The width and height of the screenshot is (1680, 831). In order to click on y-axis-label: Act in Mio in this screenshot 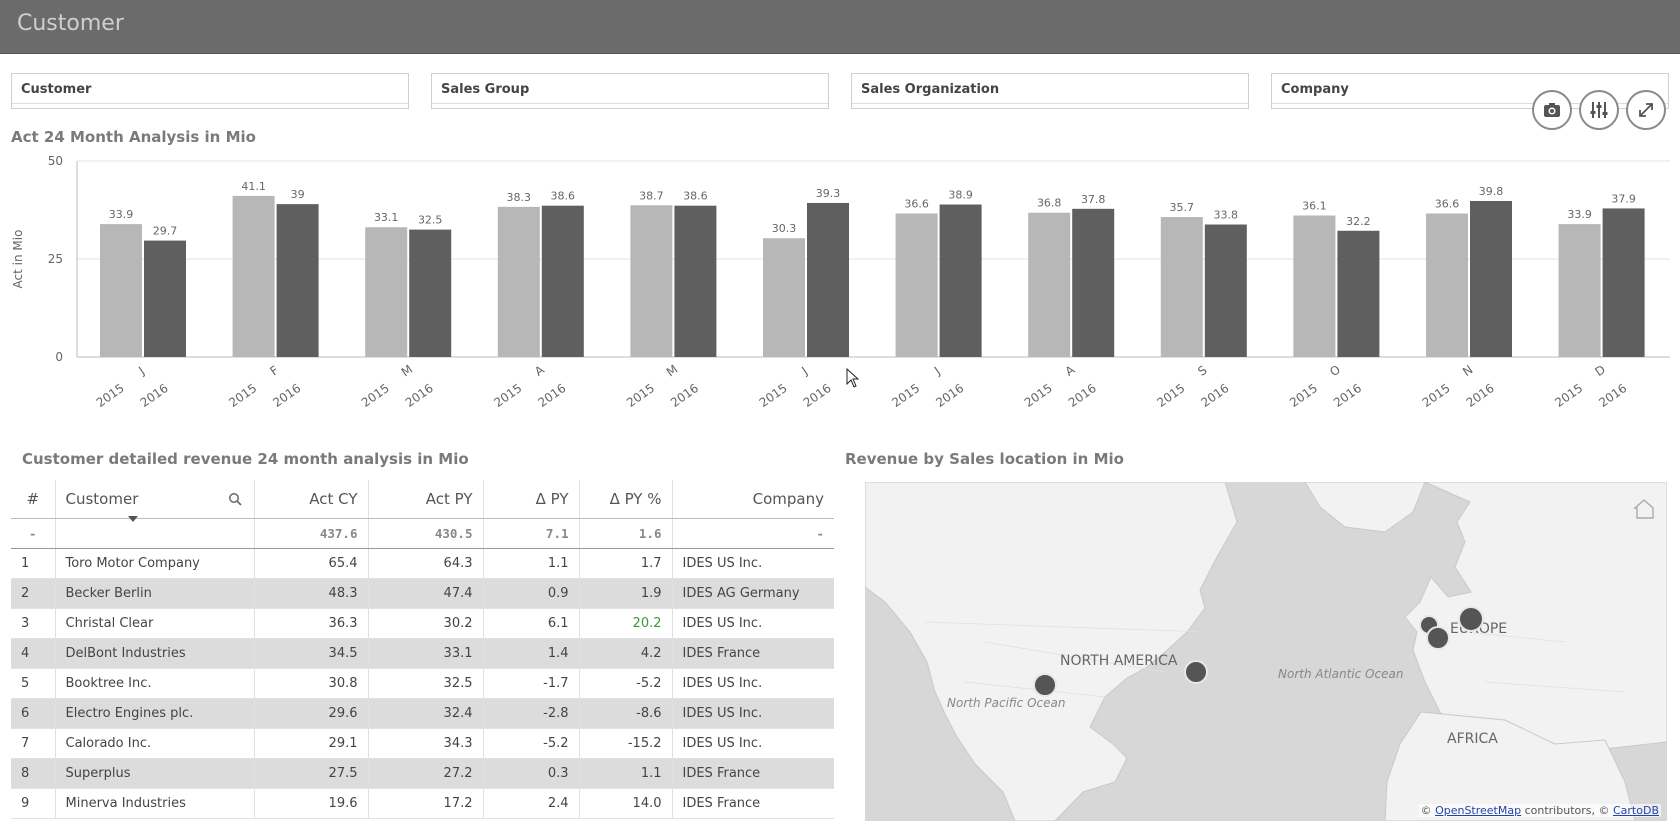, I will do `click(18, 259)`.